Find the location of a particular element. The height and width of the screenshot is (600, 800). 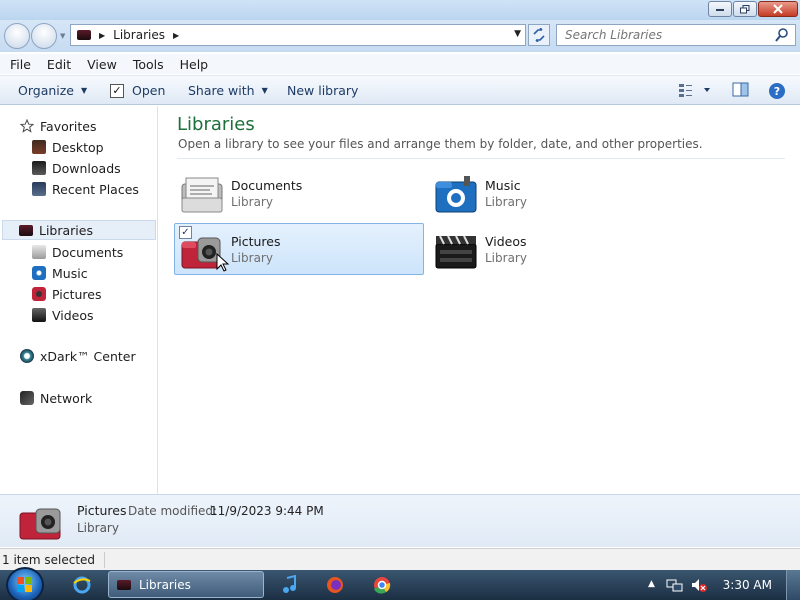

clock: 3:30 AM is located at coordinates (747, 585).